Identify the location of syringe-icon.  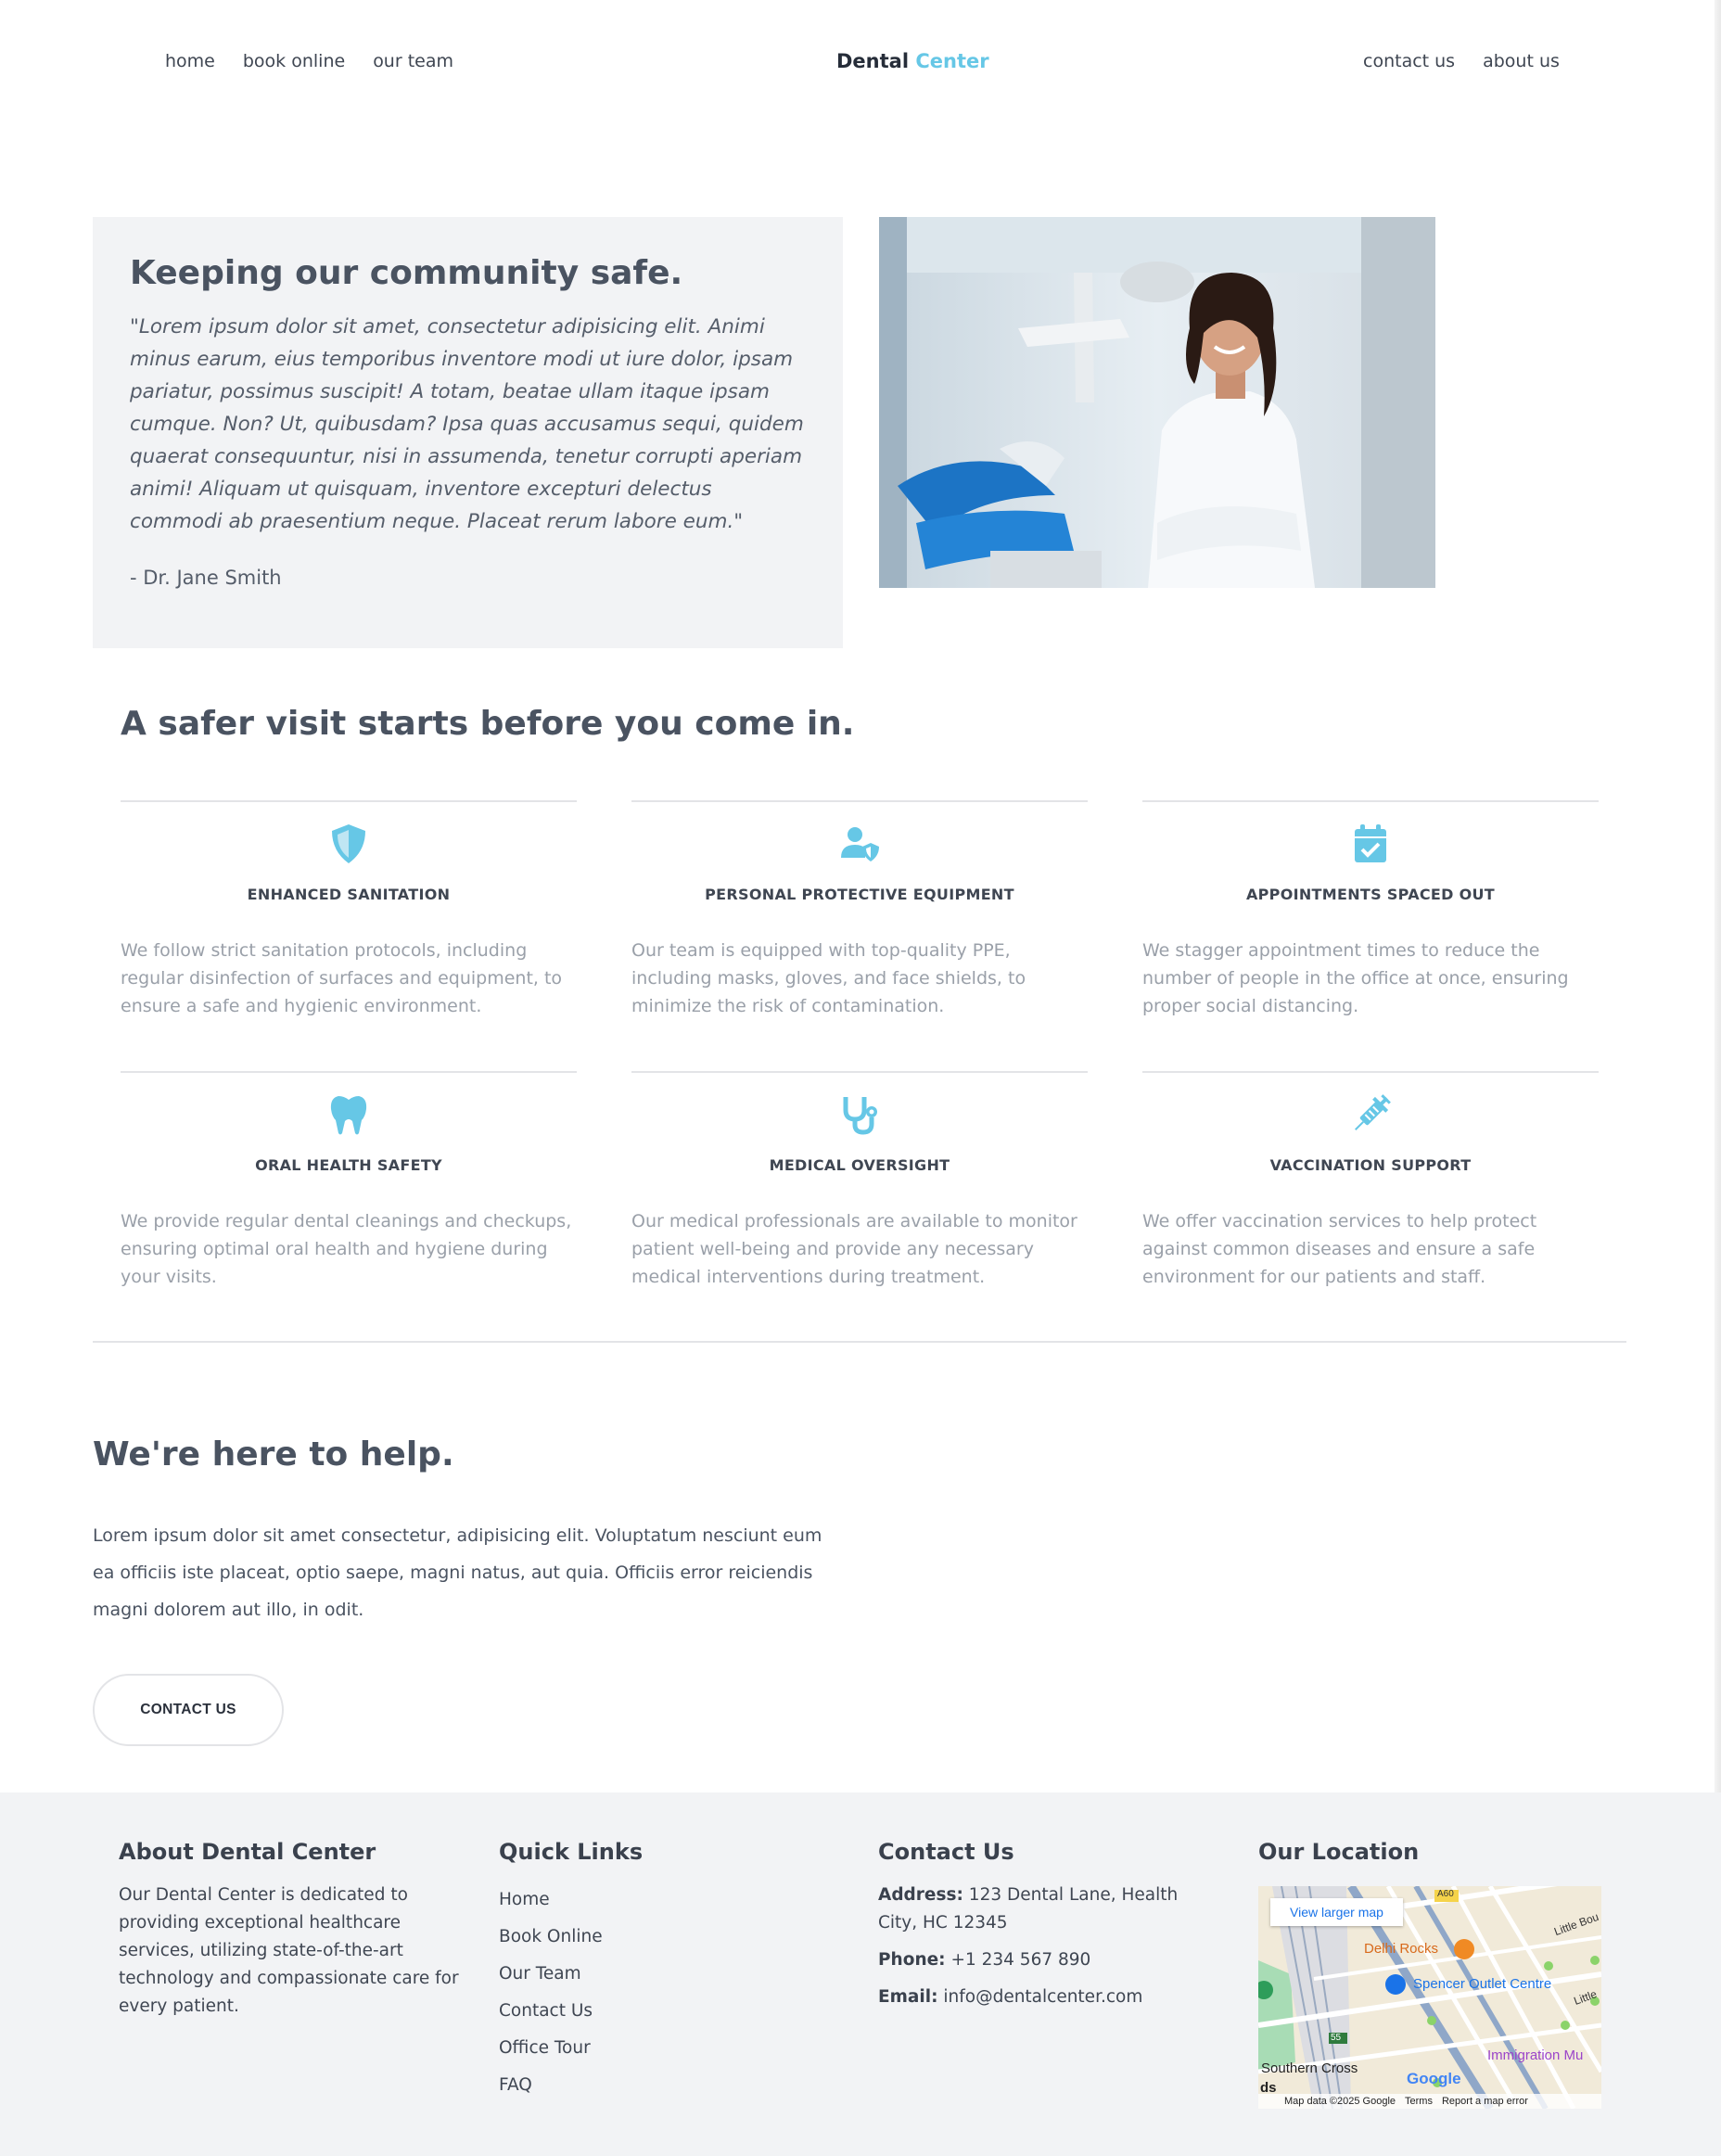
(1371, 1115).